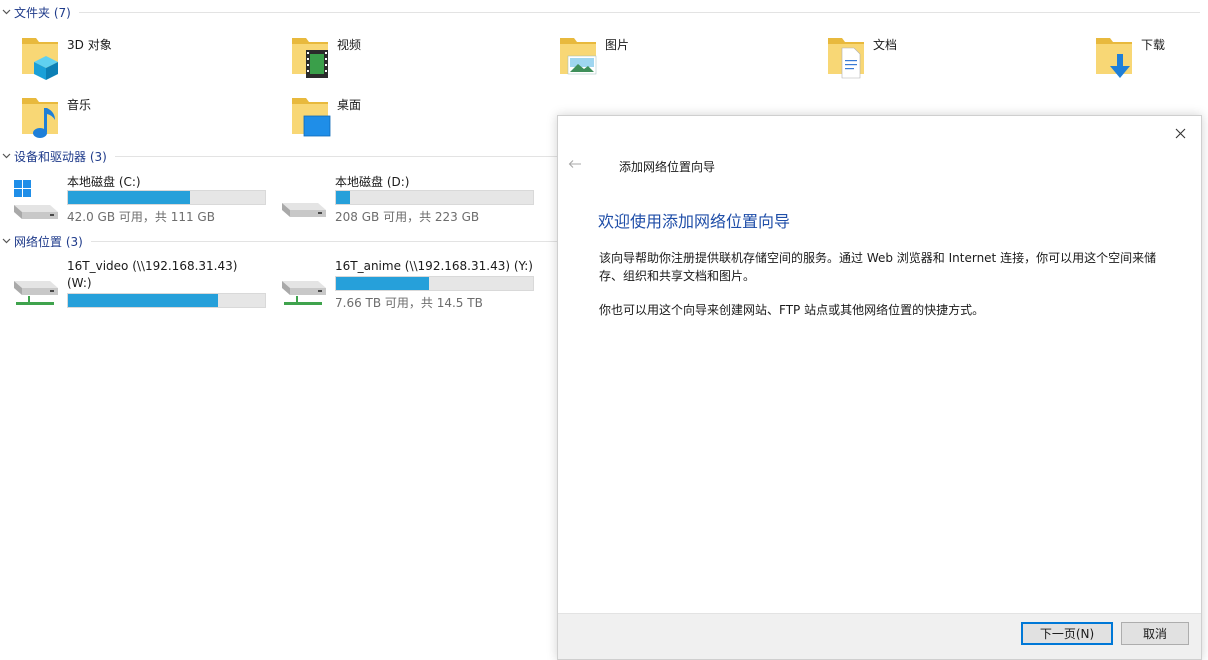 Image resolution: width=1208 pixels, height=660 pixels. I want to click on next-button: 下一页(N), so click(1067, 633).